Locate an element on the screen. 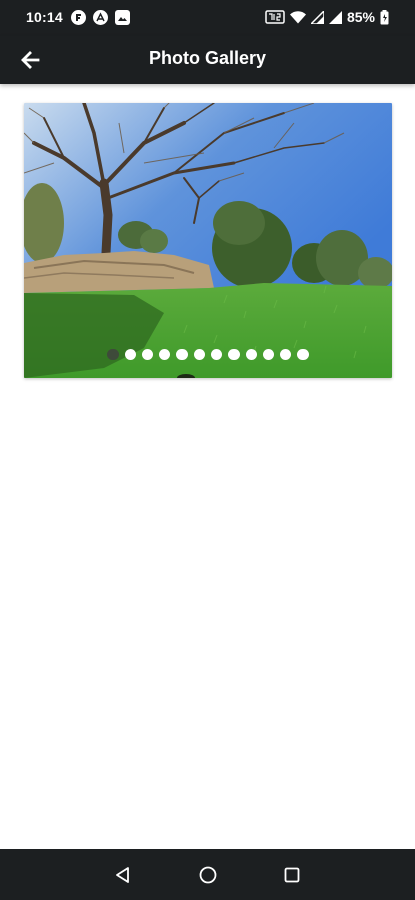 The image size is (415, 900). system-status-icons: 85% is located at coordinates (327, 17).